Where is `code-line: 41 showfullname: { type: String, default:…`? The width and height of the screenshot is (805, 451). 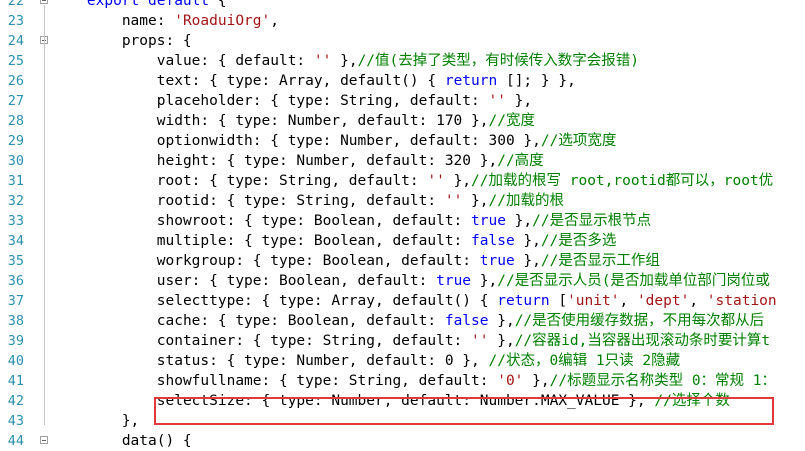 code-line: 41 showfullname: { type: String, default:… is located at coordinates (402, 381).